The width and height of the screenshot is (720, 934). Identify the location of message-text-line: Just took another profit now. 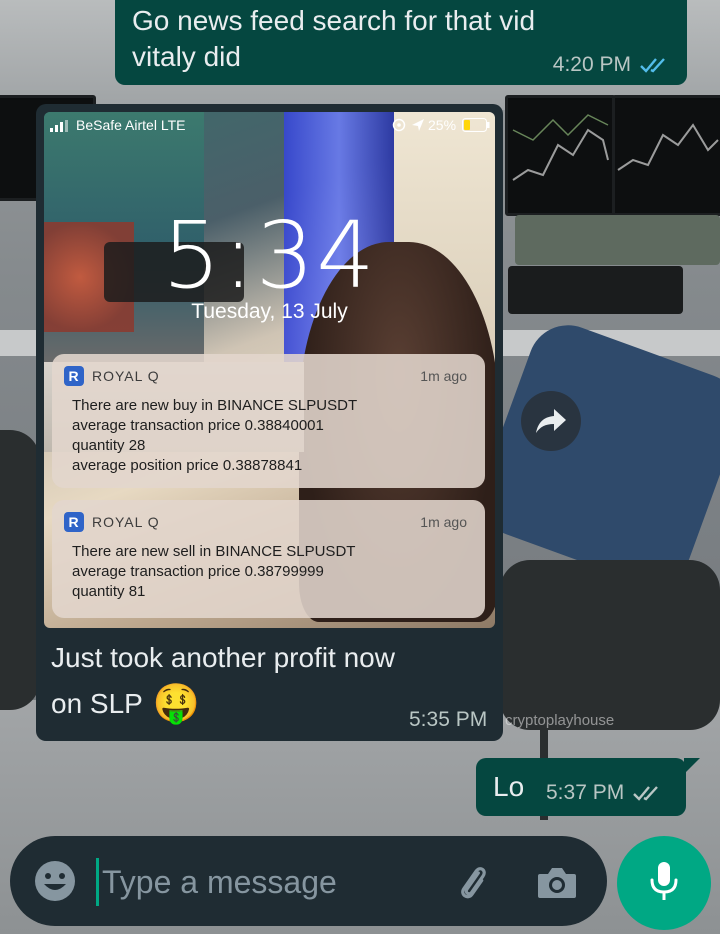
(223, 657).